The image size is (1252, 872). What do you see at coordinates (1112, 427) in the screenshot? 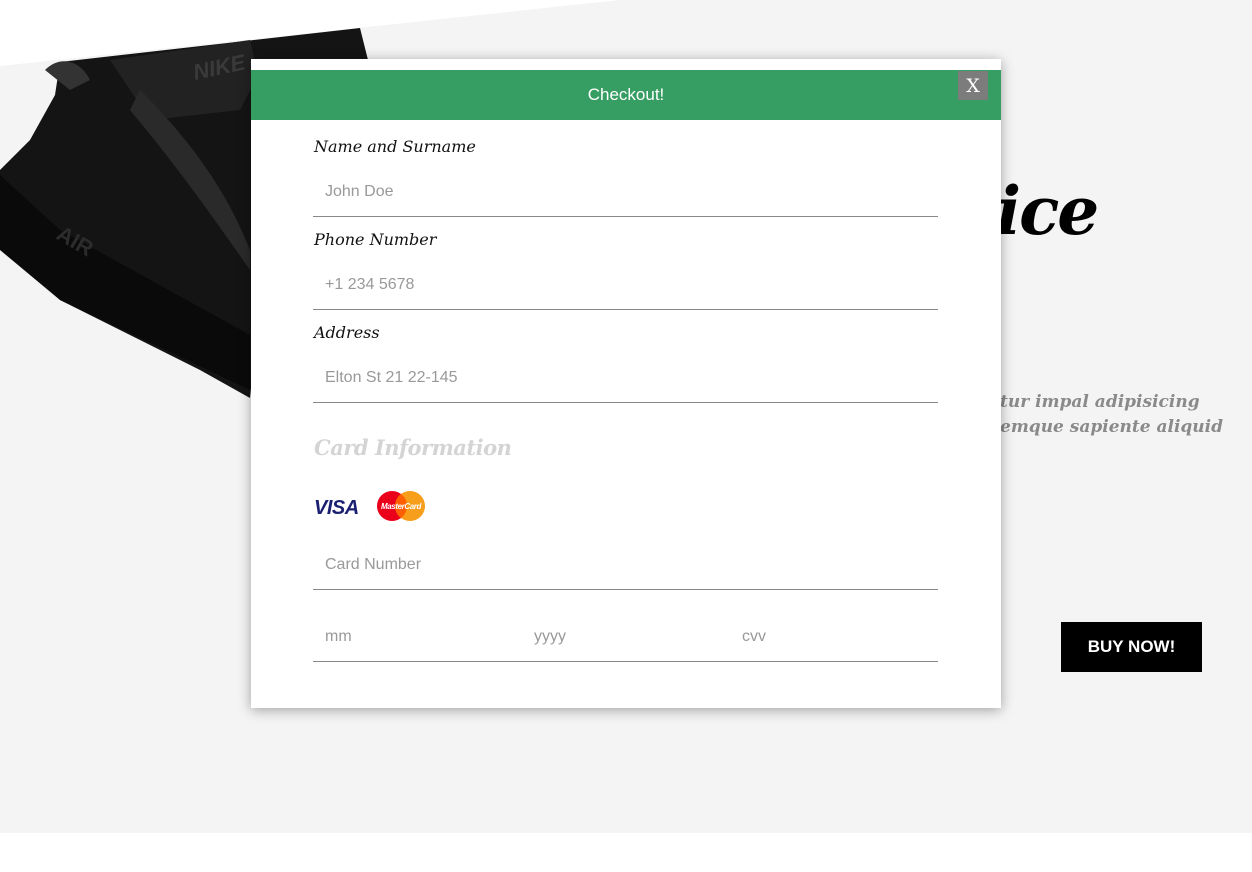
I see `hero-description-line: emque sapiente aliquid` at bounding box center [1112, 427].